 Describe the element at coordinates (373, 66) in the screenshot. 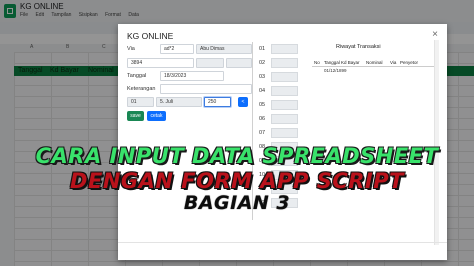

I see `table-header-divider` at that location.